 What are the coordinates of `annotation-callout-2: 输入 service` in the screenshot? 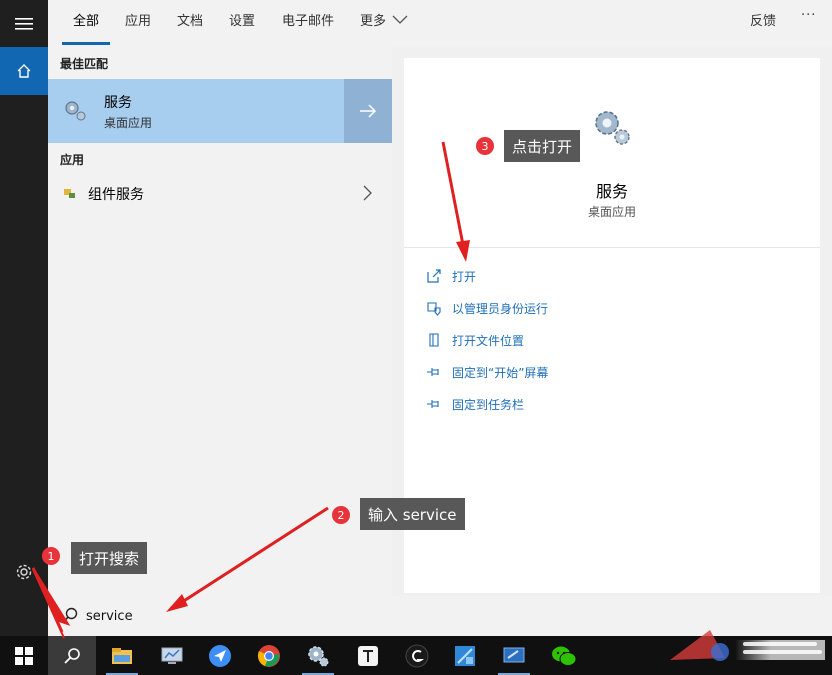 It's located at (412, 514).